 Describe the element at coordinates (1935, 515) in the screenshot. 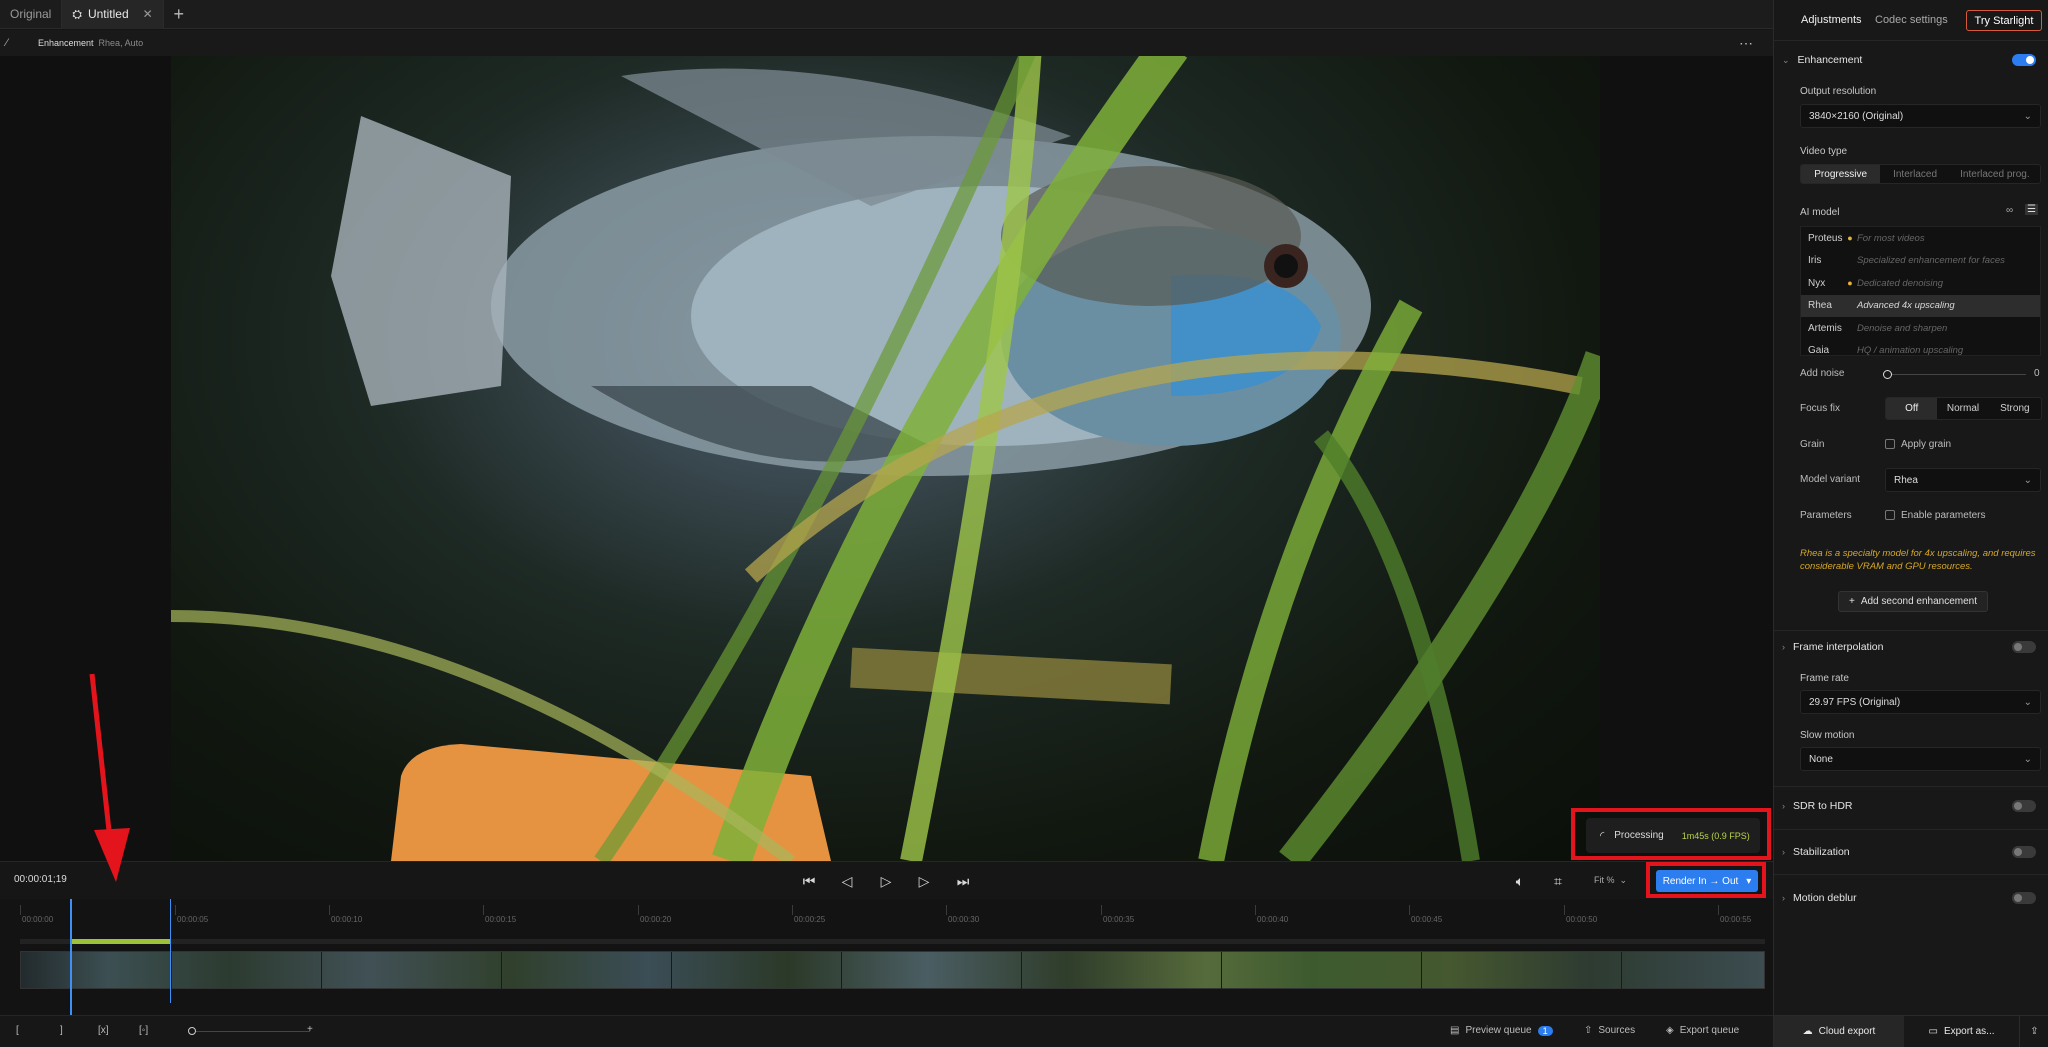

I see `enable-parameters-checkbox: Enable parameters` at that location.